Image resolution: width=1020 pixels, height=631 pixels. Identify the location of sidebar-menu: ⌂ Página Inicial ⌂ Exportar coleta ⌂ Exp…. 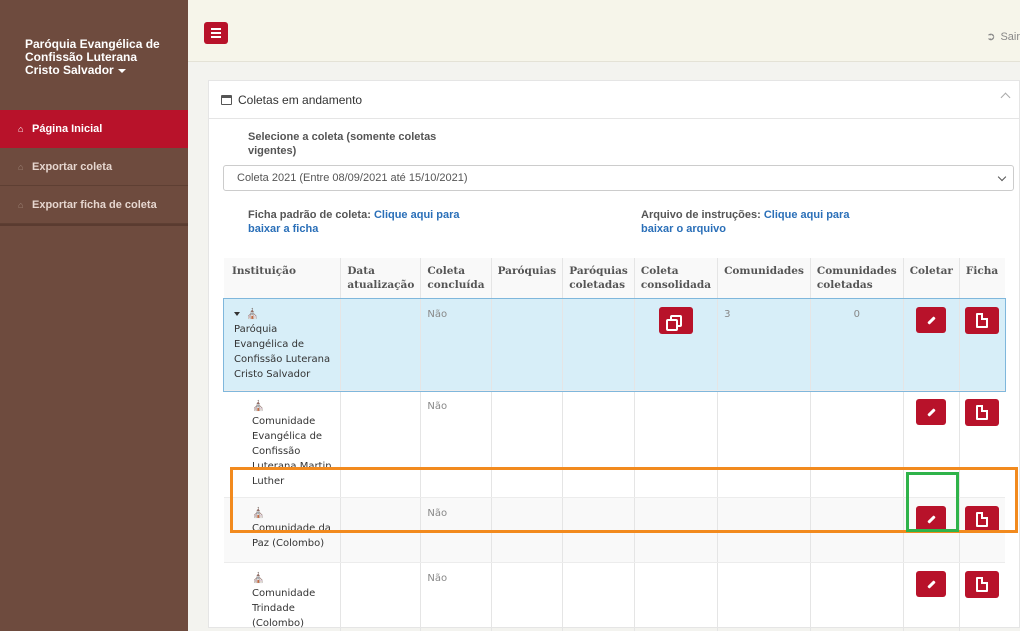
(94, 167).